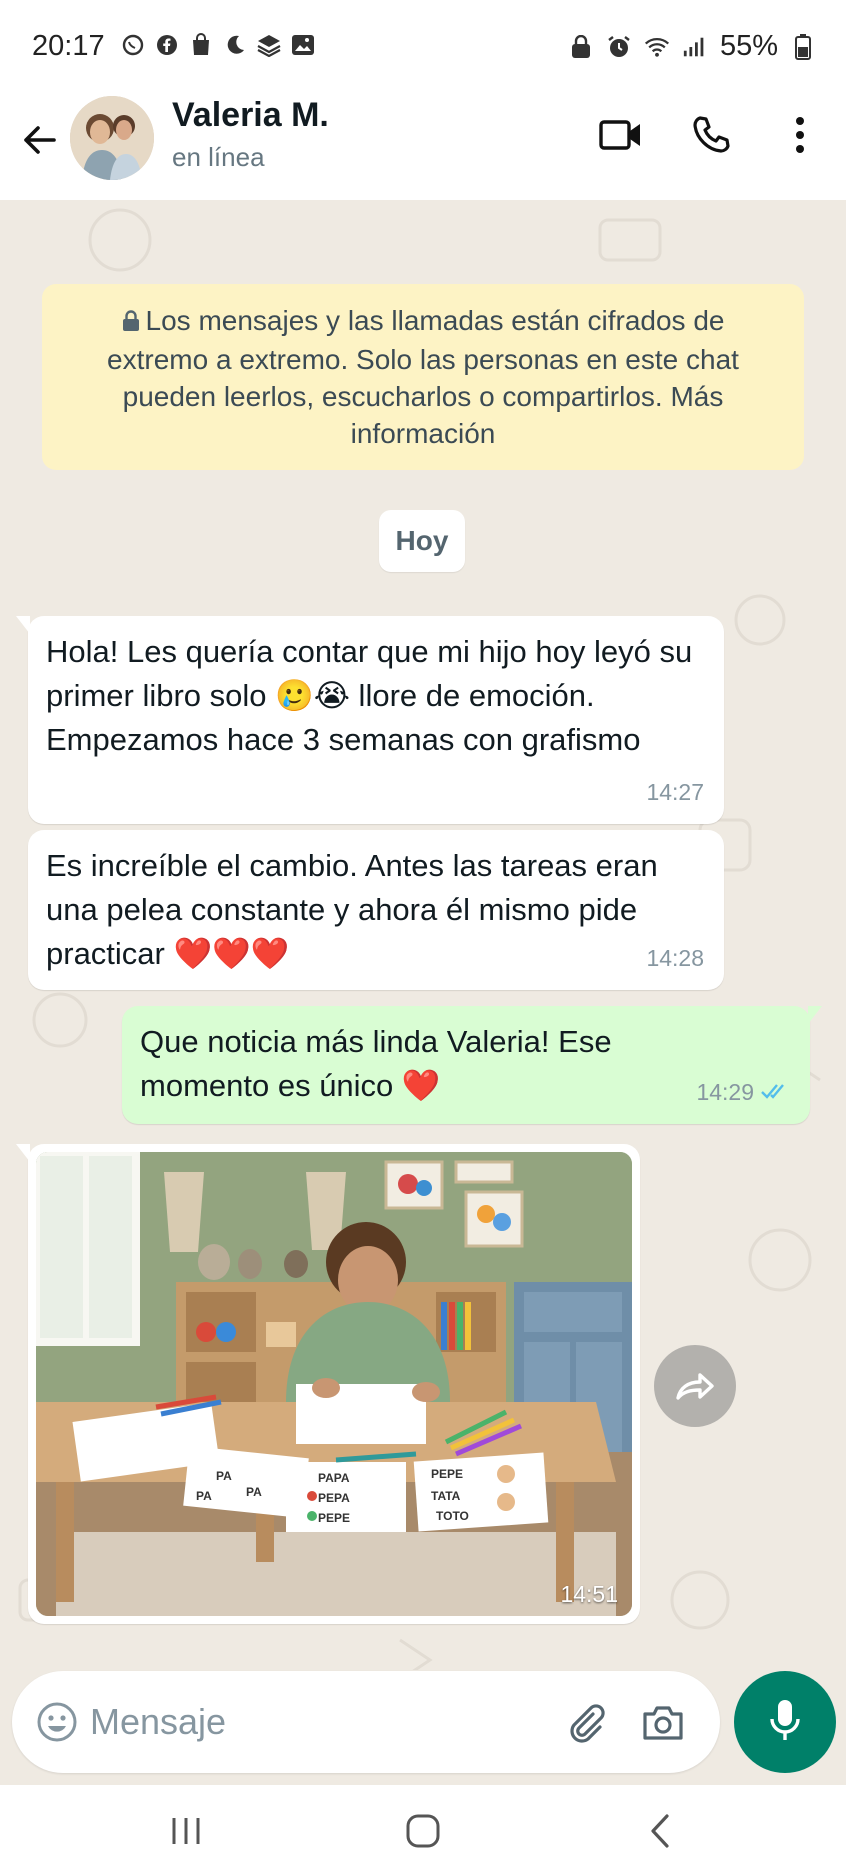  I want to click on status-right: 55%, so click(692, 46).